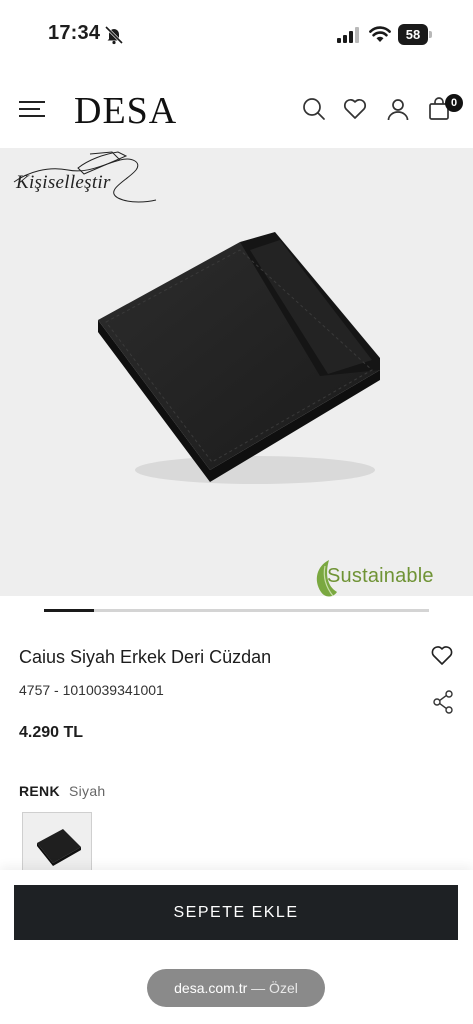 The image size is (473, 1024). I want to click on heart-icon, so click(355, 109).